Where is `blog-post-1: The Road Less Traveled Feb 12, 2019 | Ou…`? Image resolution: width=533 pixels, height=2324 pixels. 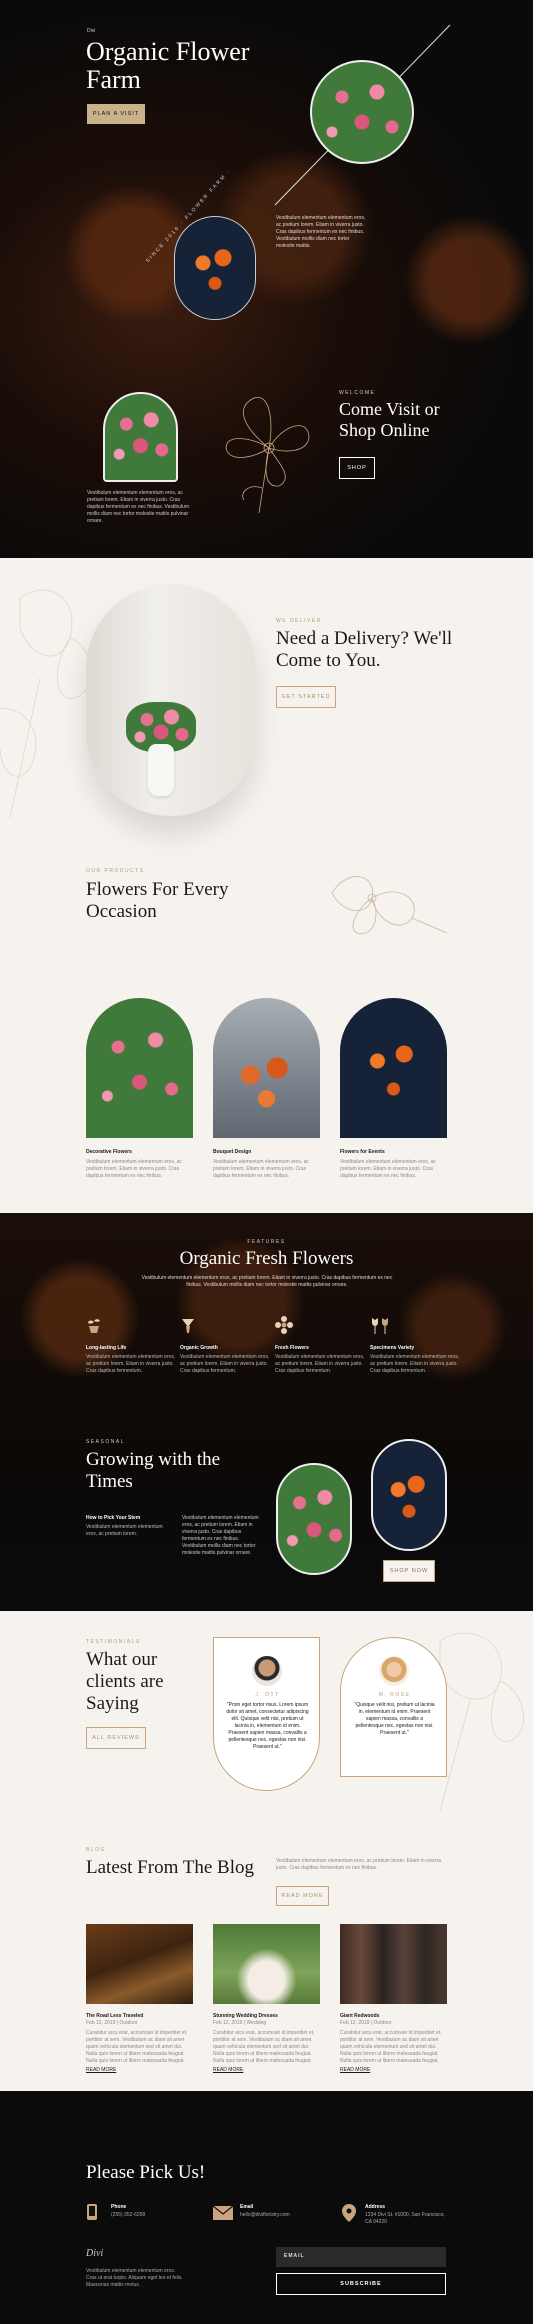
blog-post-1: The Road Less Traveled Feb 12, 2019 | Ou… is located at coordinates (139, 1999).